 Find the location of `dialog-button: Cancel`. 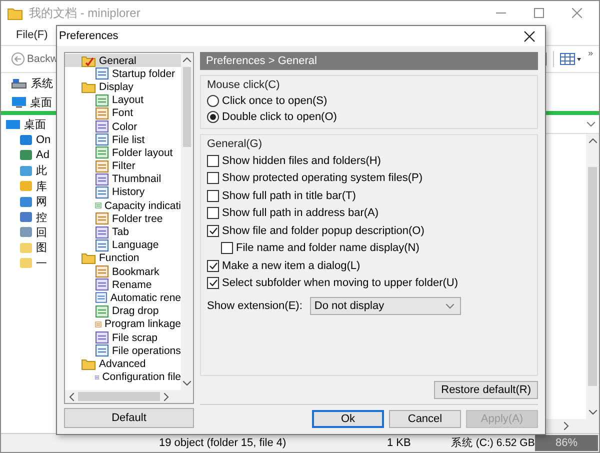

dialog-button: Cancel is located at coordinates (425, 419).